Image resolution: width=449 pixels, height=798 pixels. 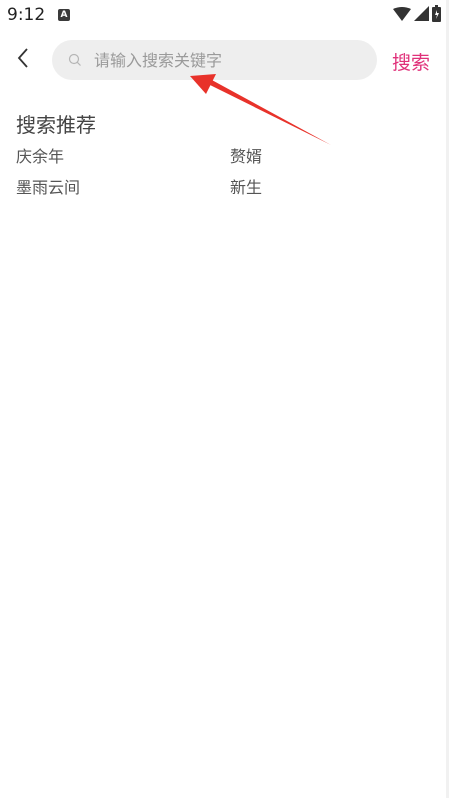 What do you see at coordinates (330, 188) in the screenshot?
I see `recommendation-item: 新生` at bounding box center [330, 188].